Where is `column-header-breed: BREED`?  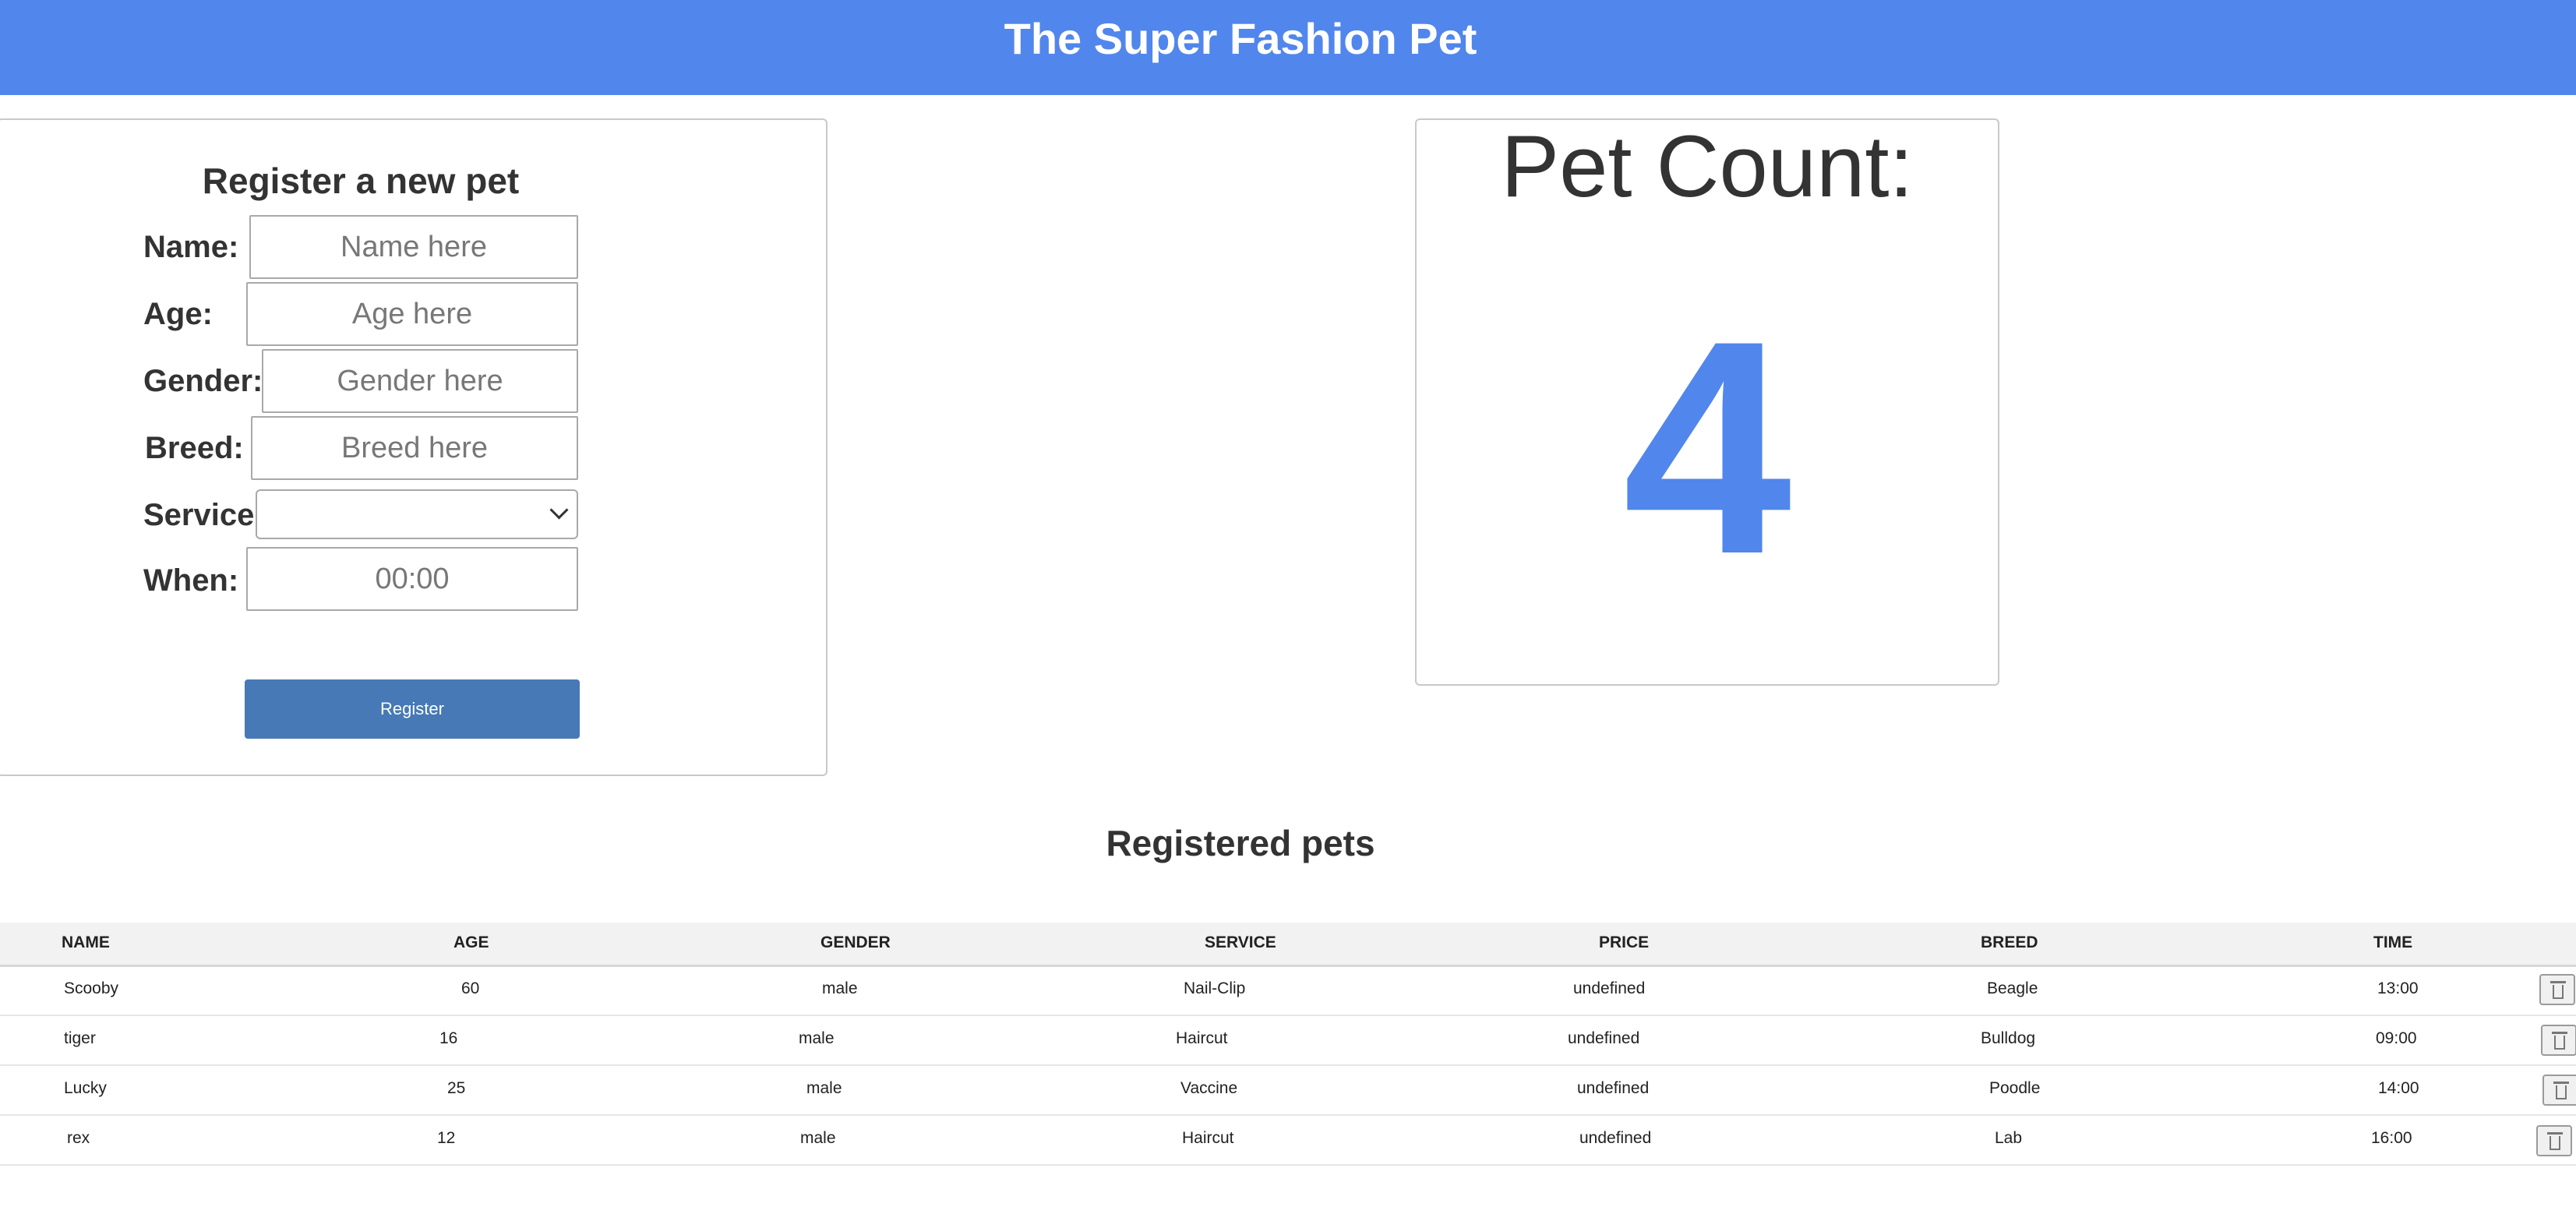 column-header-breed: BREED is located at coordinates (2009, 942).